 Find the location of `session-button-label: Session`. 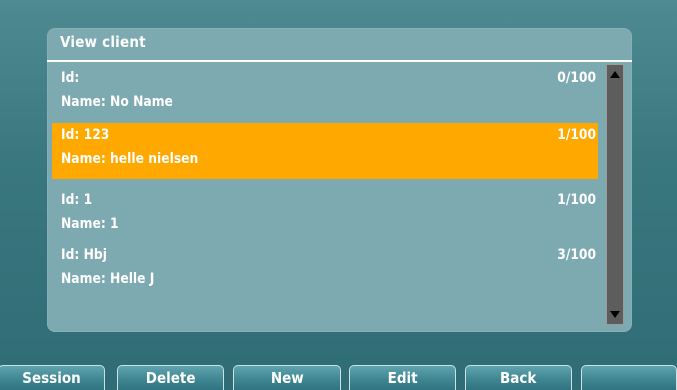

session-button-label: Session is located at coordinates (51, 378).